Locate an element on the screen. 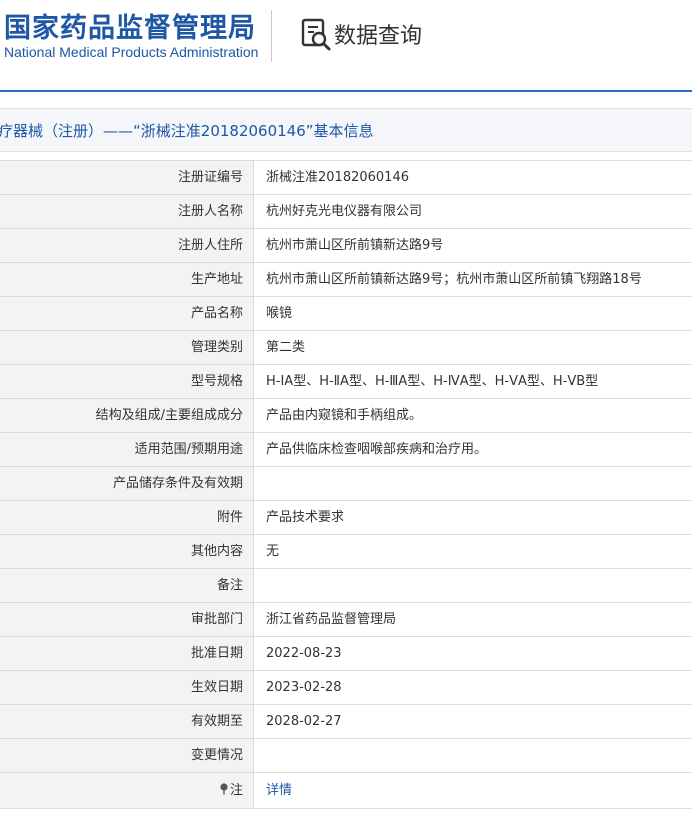  table-row: 附件 产品技术要求 is located at coordinates (346, 518).